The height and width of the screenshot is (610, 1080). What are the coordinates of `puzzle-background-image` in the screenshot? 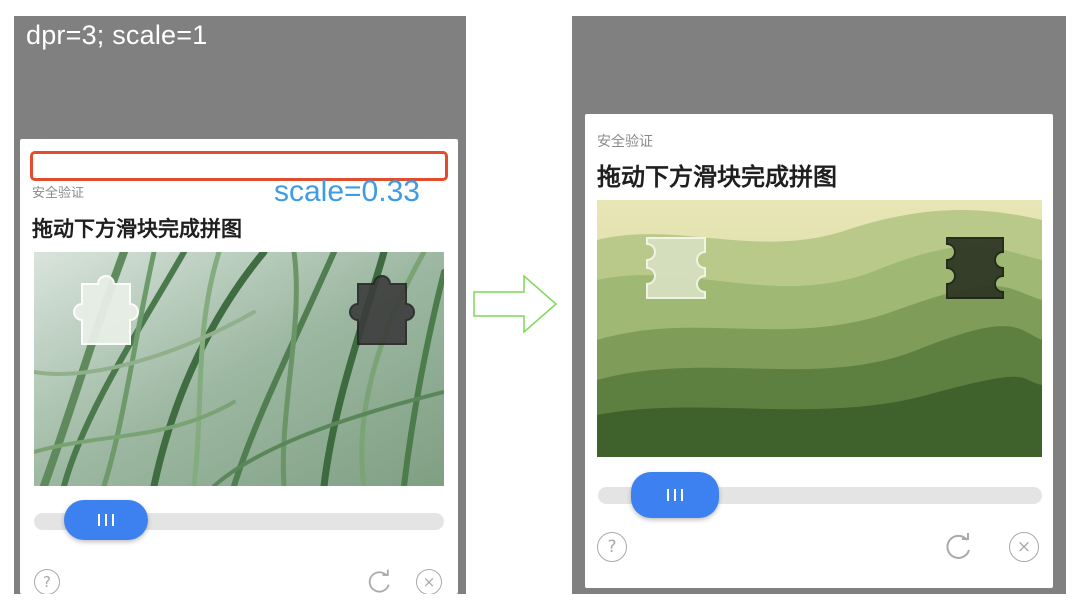 It's located at (239, 369).